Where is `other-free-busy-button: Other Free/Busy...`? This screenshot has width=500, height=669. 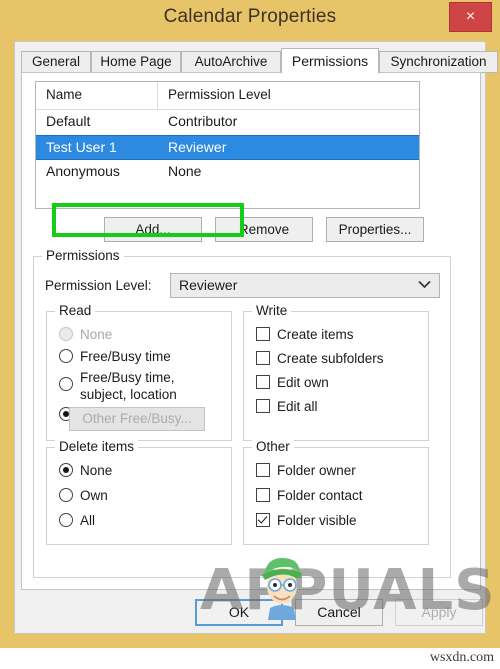
other-free-busy-button: Other Free/Busy... is located at coordinates (137, 419).